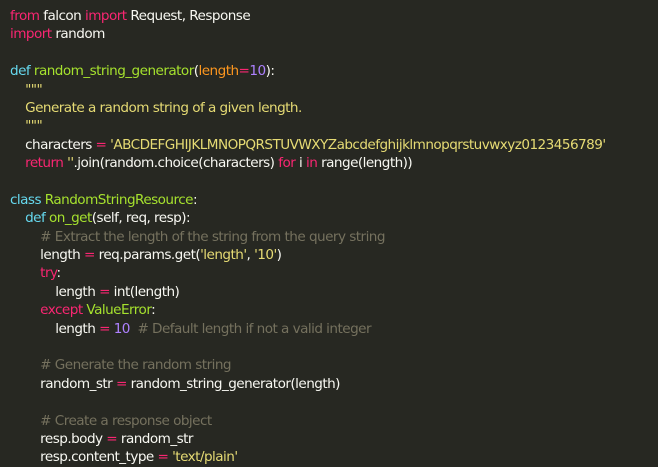 This screenshot has width=658, height=467. I want to click on code-token: random, so click(78, 34).